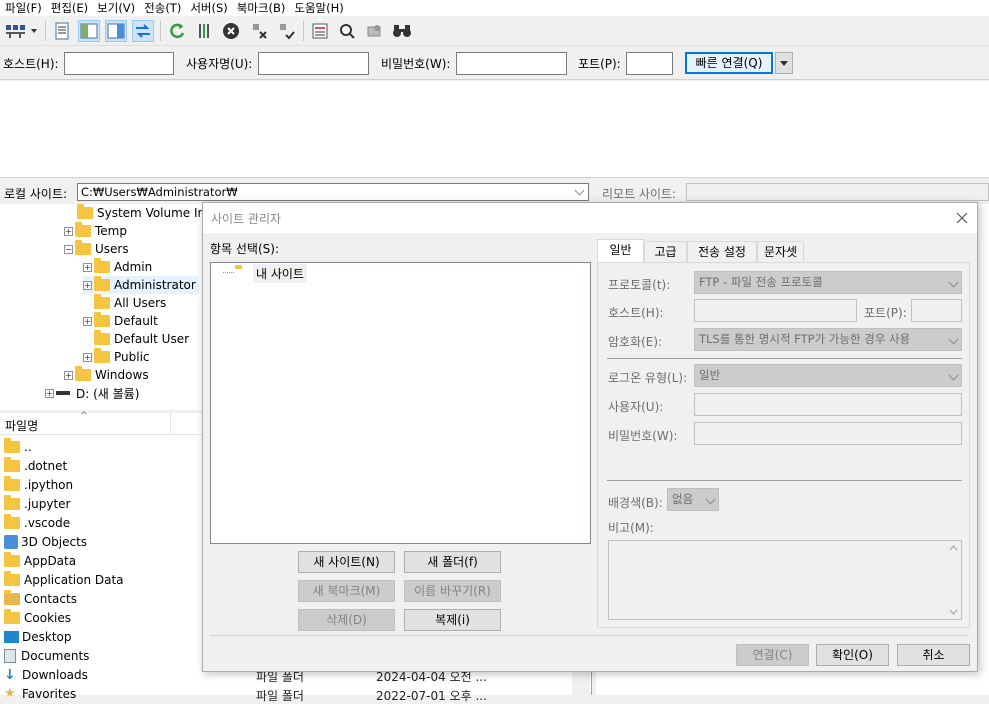  Describe the element at coordinates (208, 8) in the screenshot. I see `menu-server: 서버(S)` at that location.